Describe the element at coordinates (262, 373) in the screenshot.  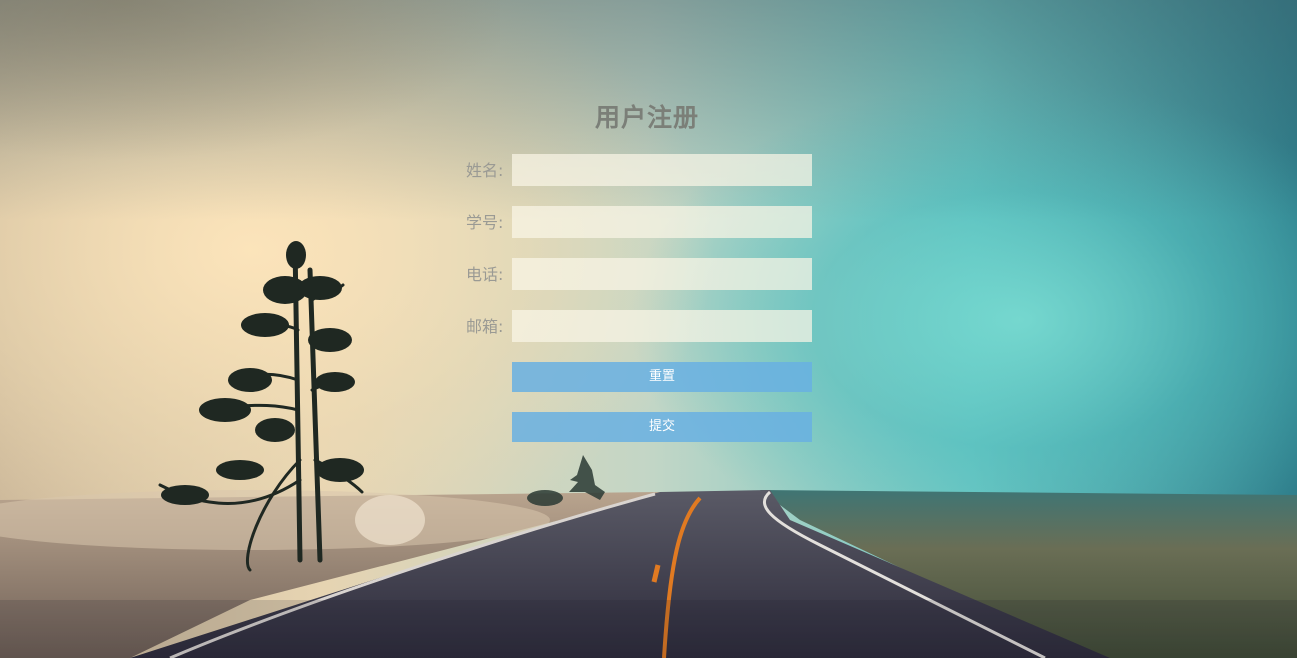
I see `tree-foliage` at that location.